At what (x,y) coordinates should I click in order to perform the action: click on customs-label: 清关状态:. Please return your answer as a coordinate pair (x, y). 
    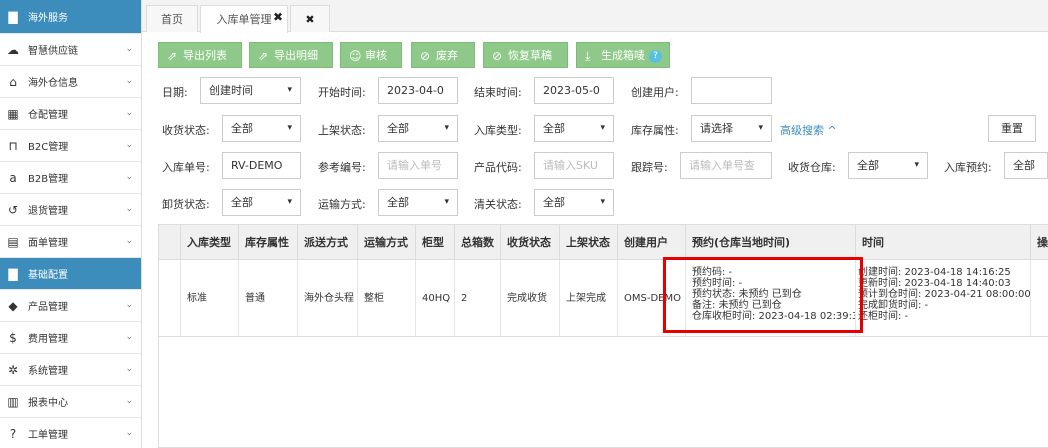
    Looking at the image, I should click on (498, 204).